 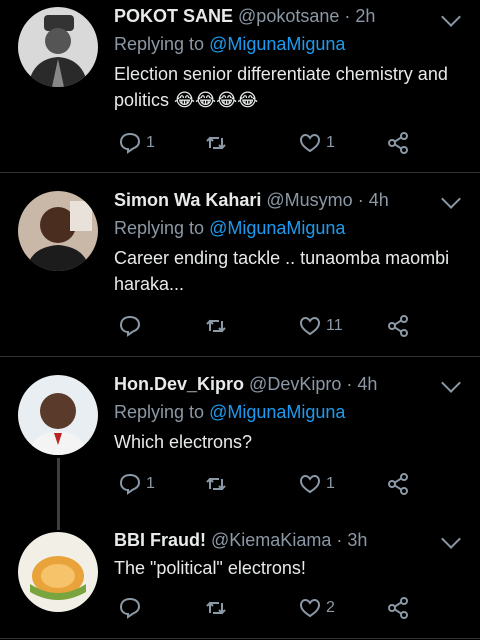 I want to click on tweet-text: The "political" electrons!, so click(x=210, y=568).